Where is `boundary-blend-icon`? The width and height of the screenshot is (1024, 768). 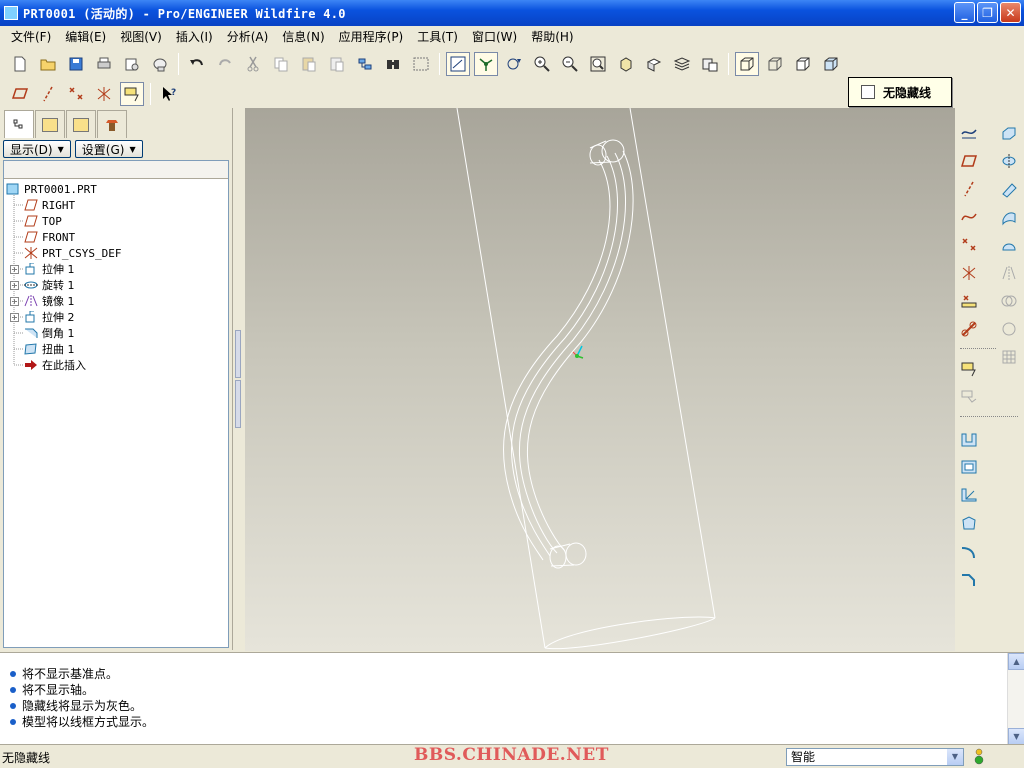
boundary-blend-icon is located at coordinates (1009, 217).